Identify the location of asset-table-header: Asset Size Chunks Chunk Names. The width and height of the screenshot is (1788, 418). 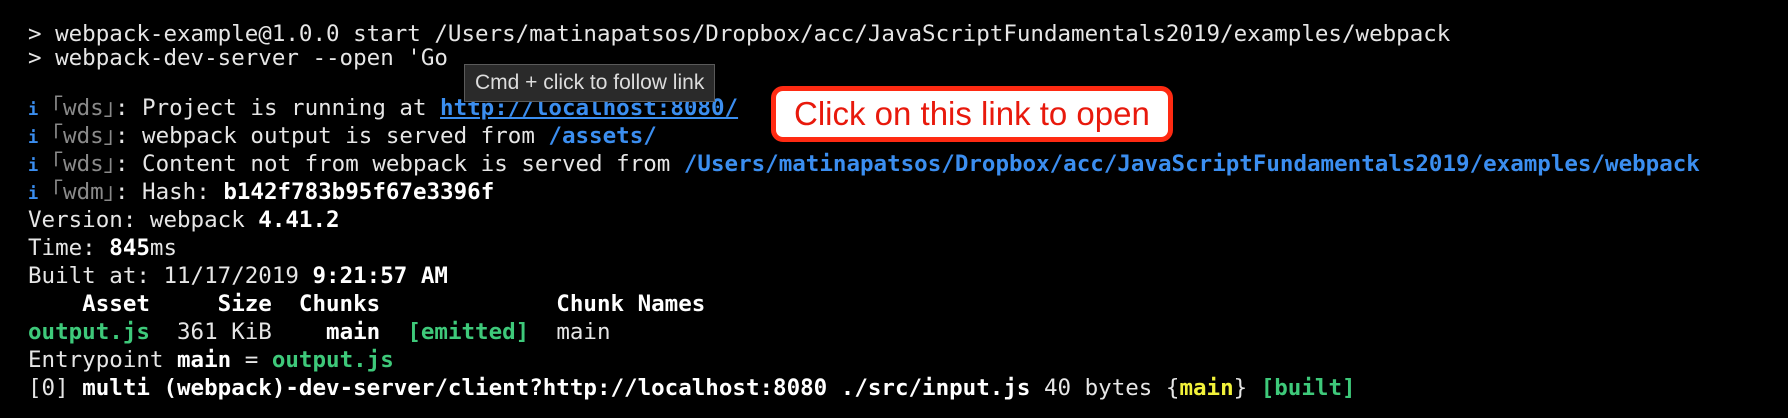
(366, 304).